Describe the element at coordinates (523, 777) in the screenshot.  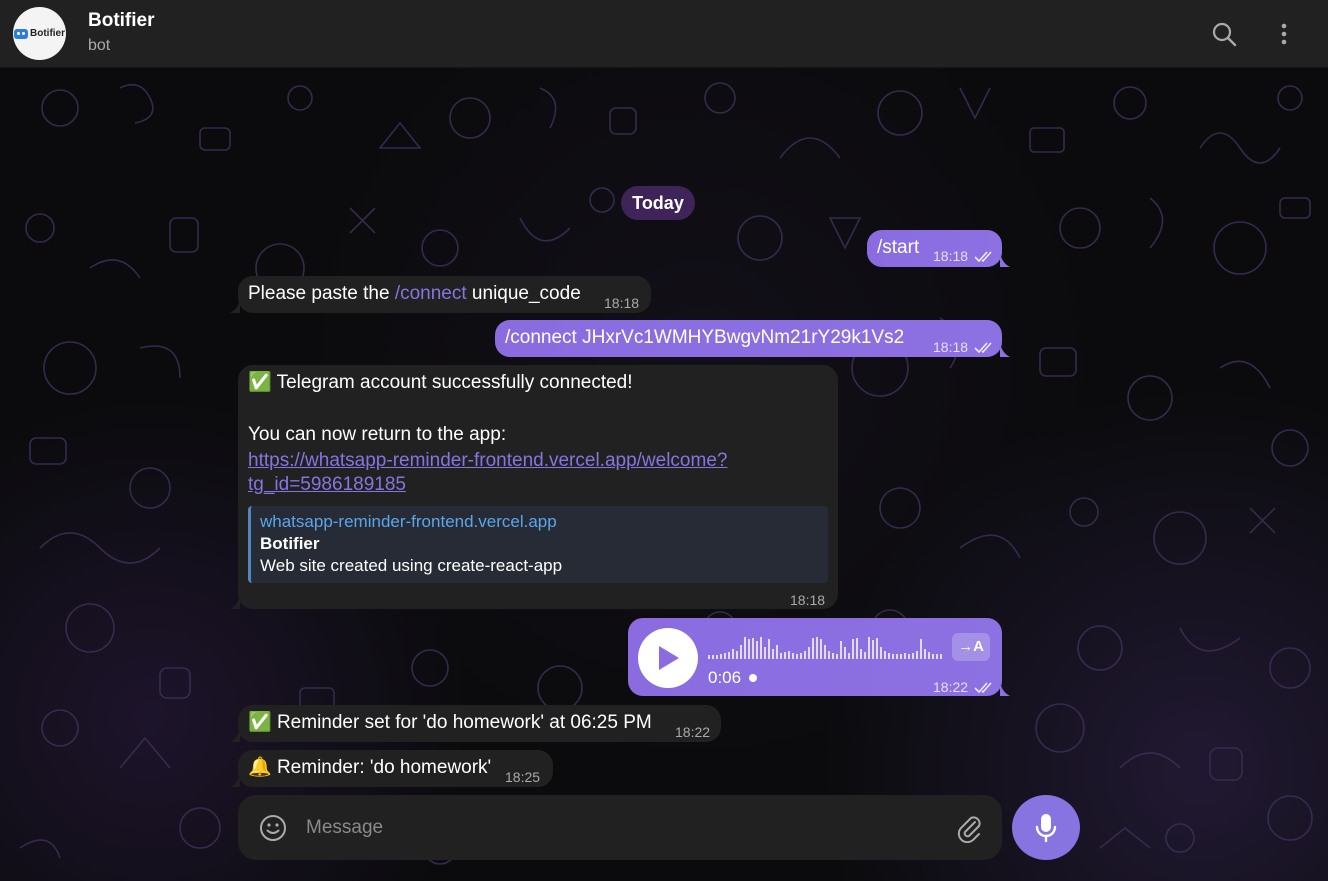
I see `message-time: 18:25` at that location.